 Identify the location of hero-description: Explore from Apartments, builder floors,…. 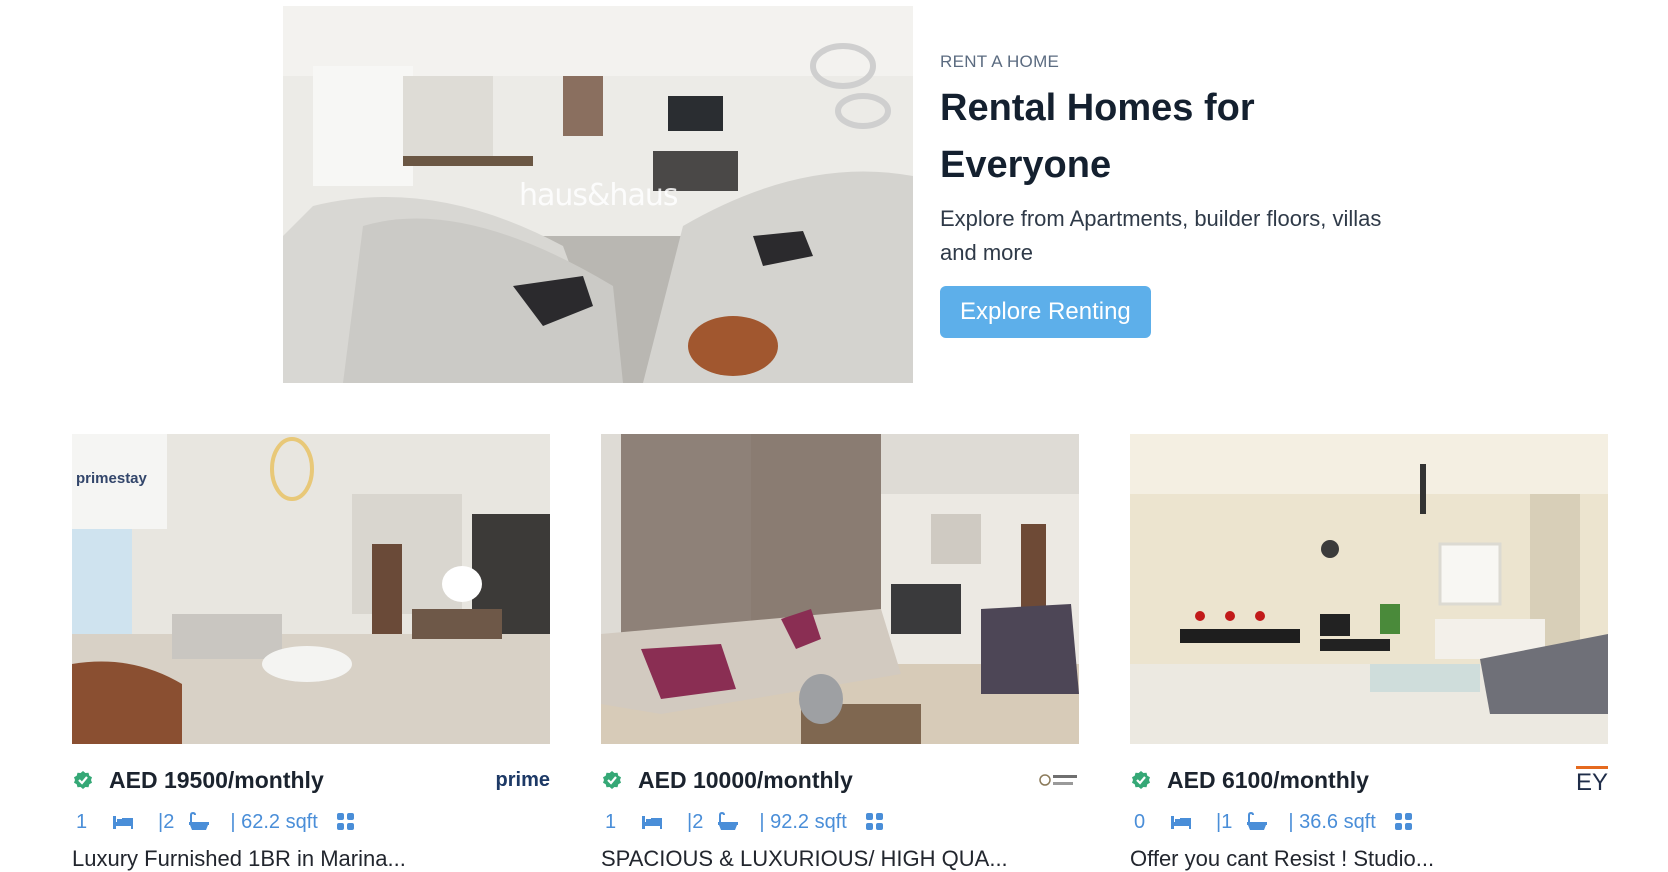
(1161, 235).